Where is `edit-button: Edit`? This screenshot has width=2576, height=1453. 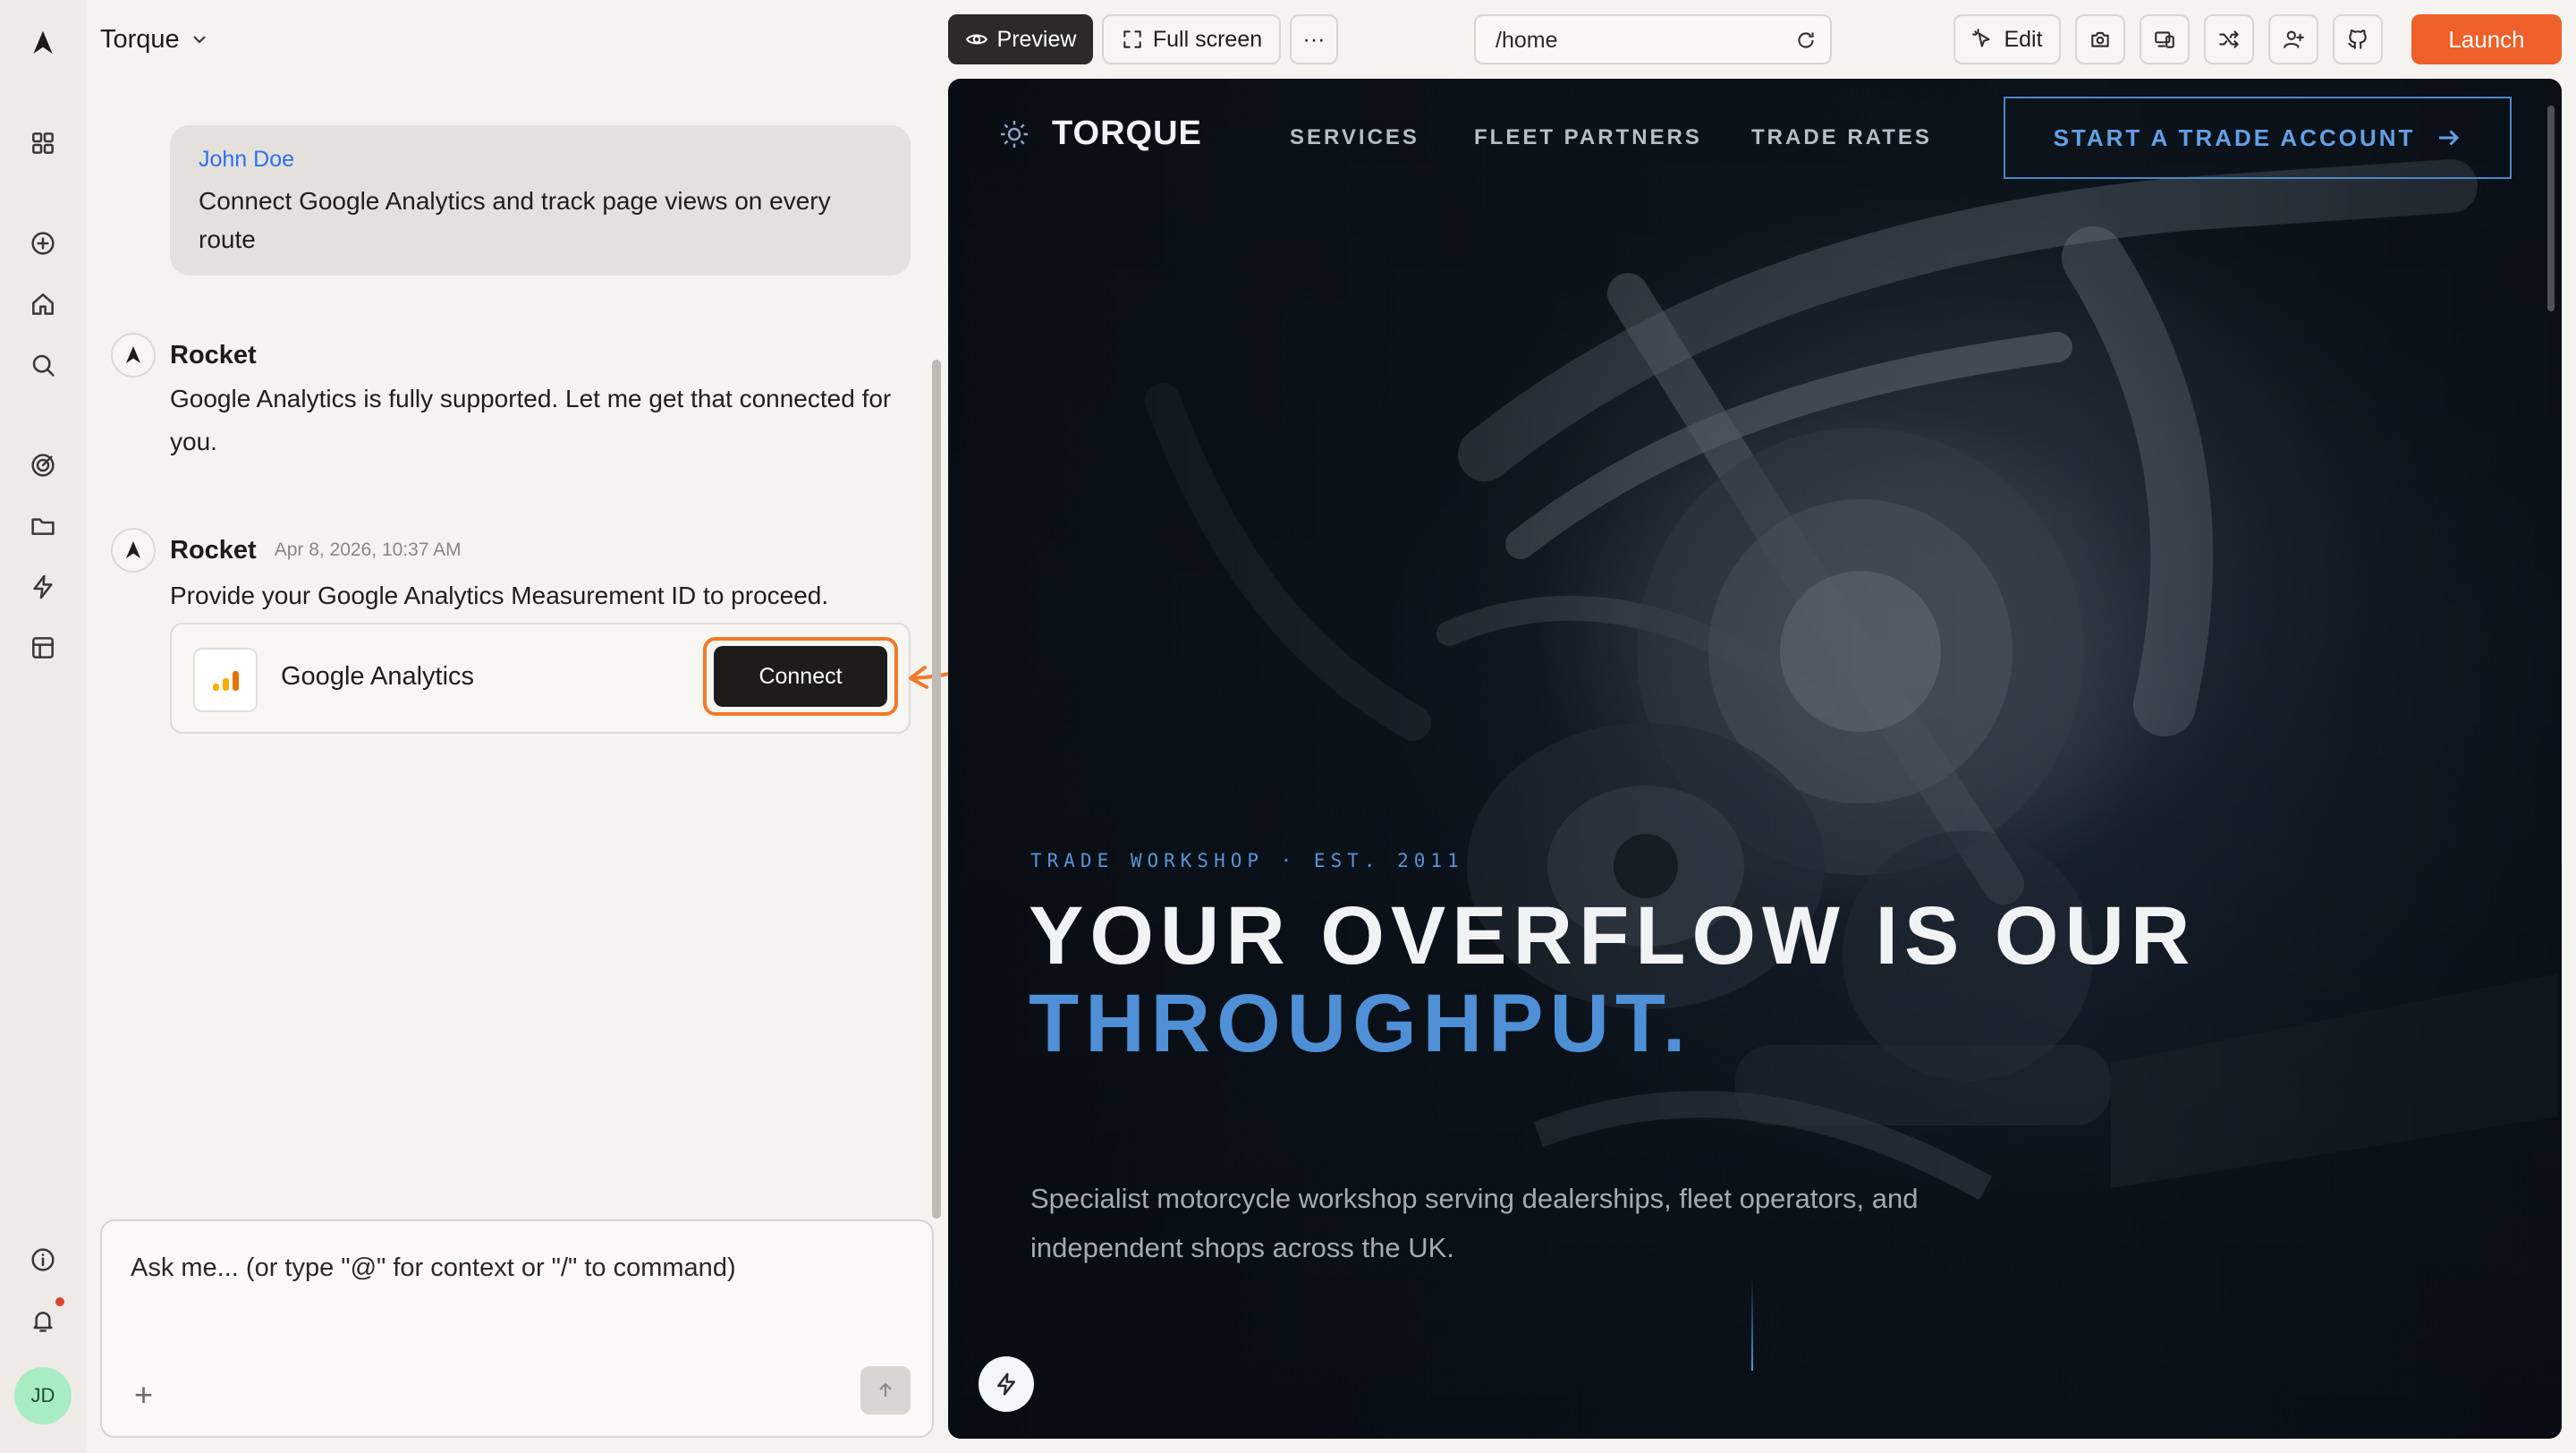
edit-button: Edit is located at coordinates (2007, 39).